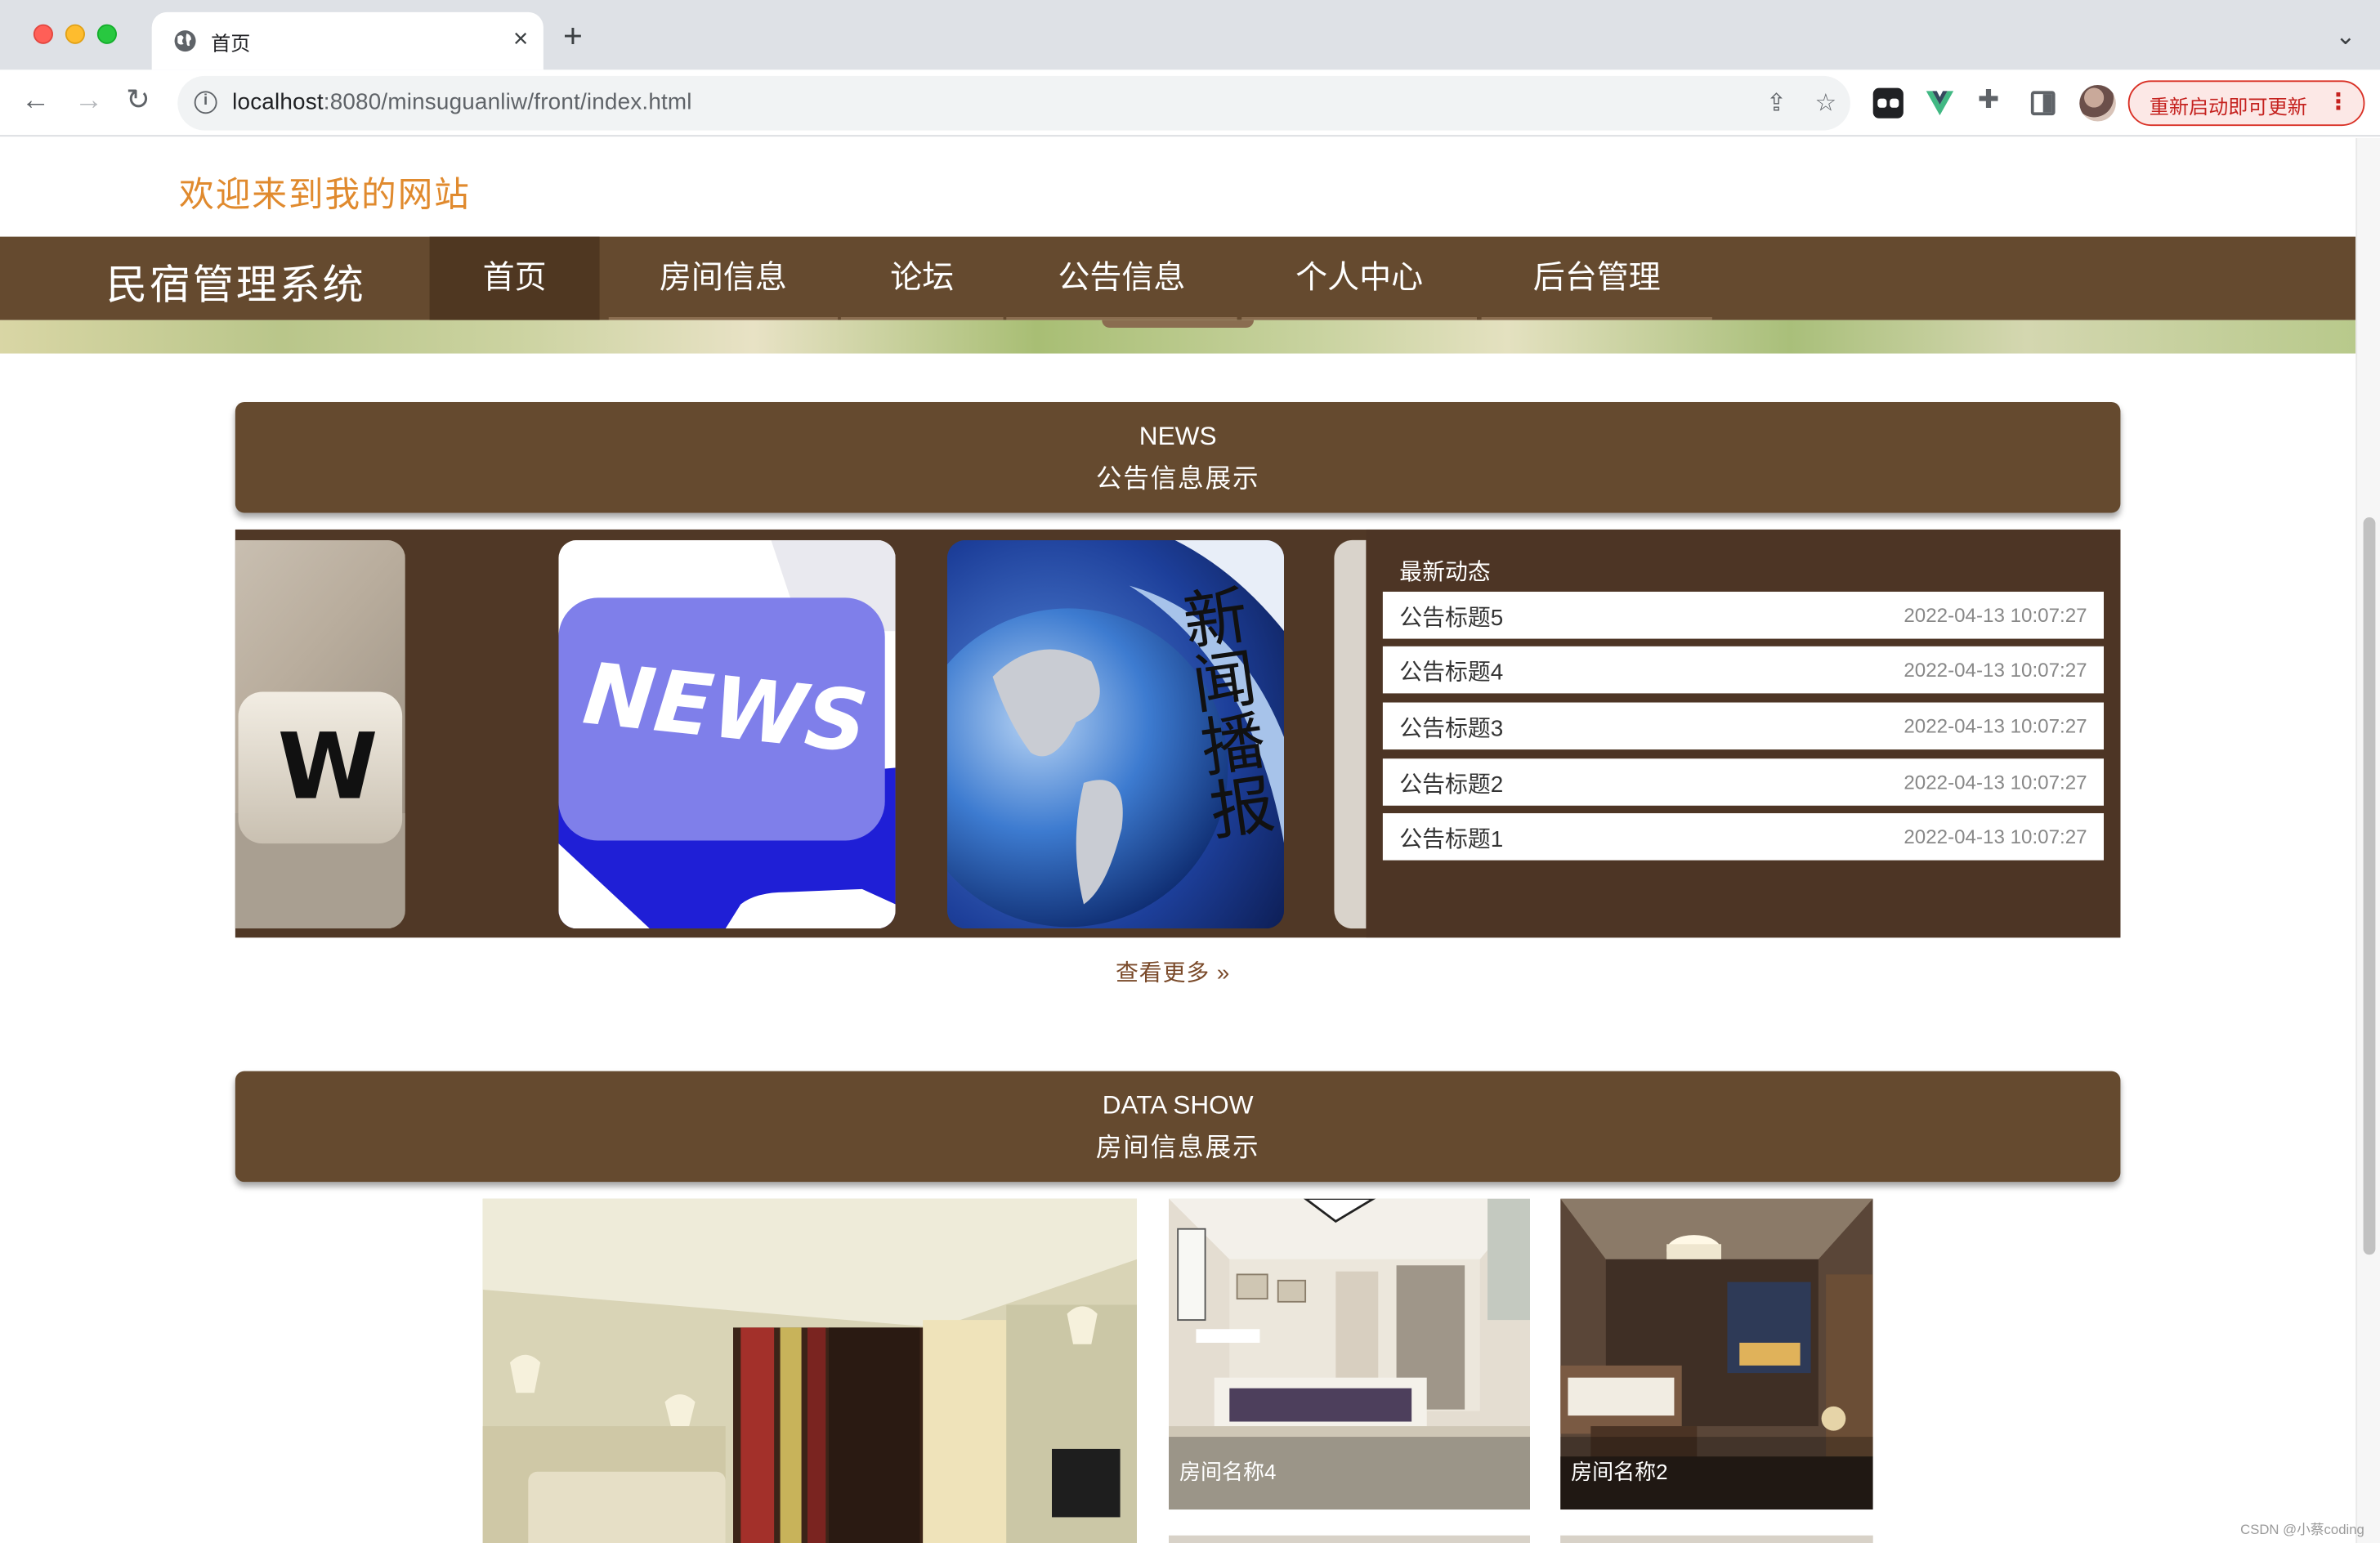  Describe the element at coordinates (573, 36) in the screenshot. I see `new-tab-button: +` at that location.